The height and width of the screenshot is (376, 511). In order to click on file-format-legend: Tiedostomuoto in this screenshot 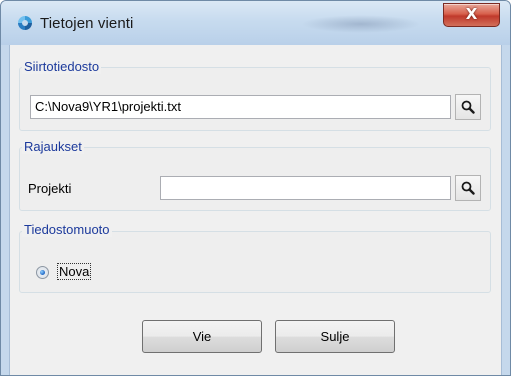, I will do `click(67, 229)`.